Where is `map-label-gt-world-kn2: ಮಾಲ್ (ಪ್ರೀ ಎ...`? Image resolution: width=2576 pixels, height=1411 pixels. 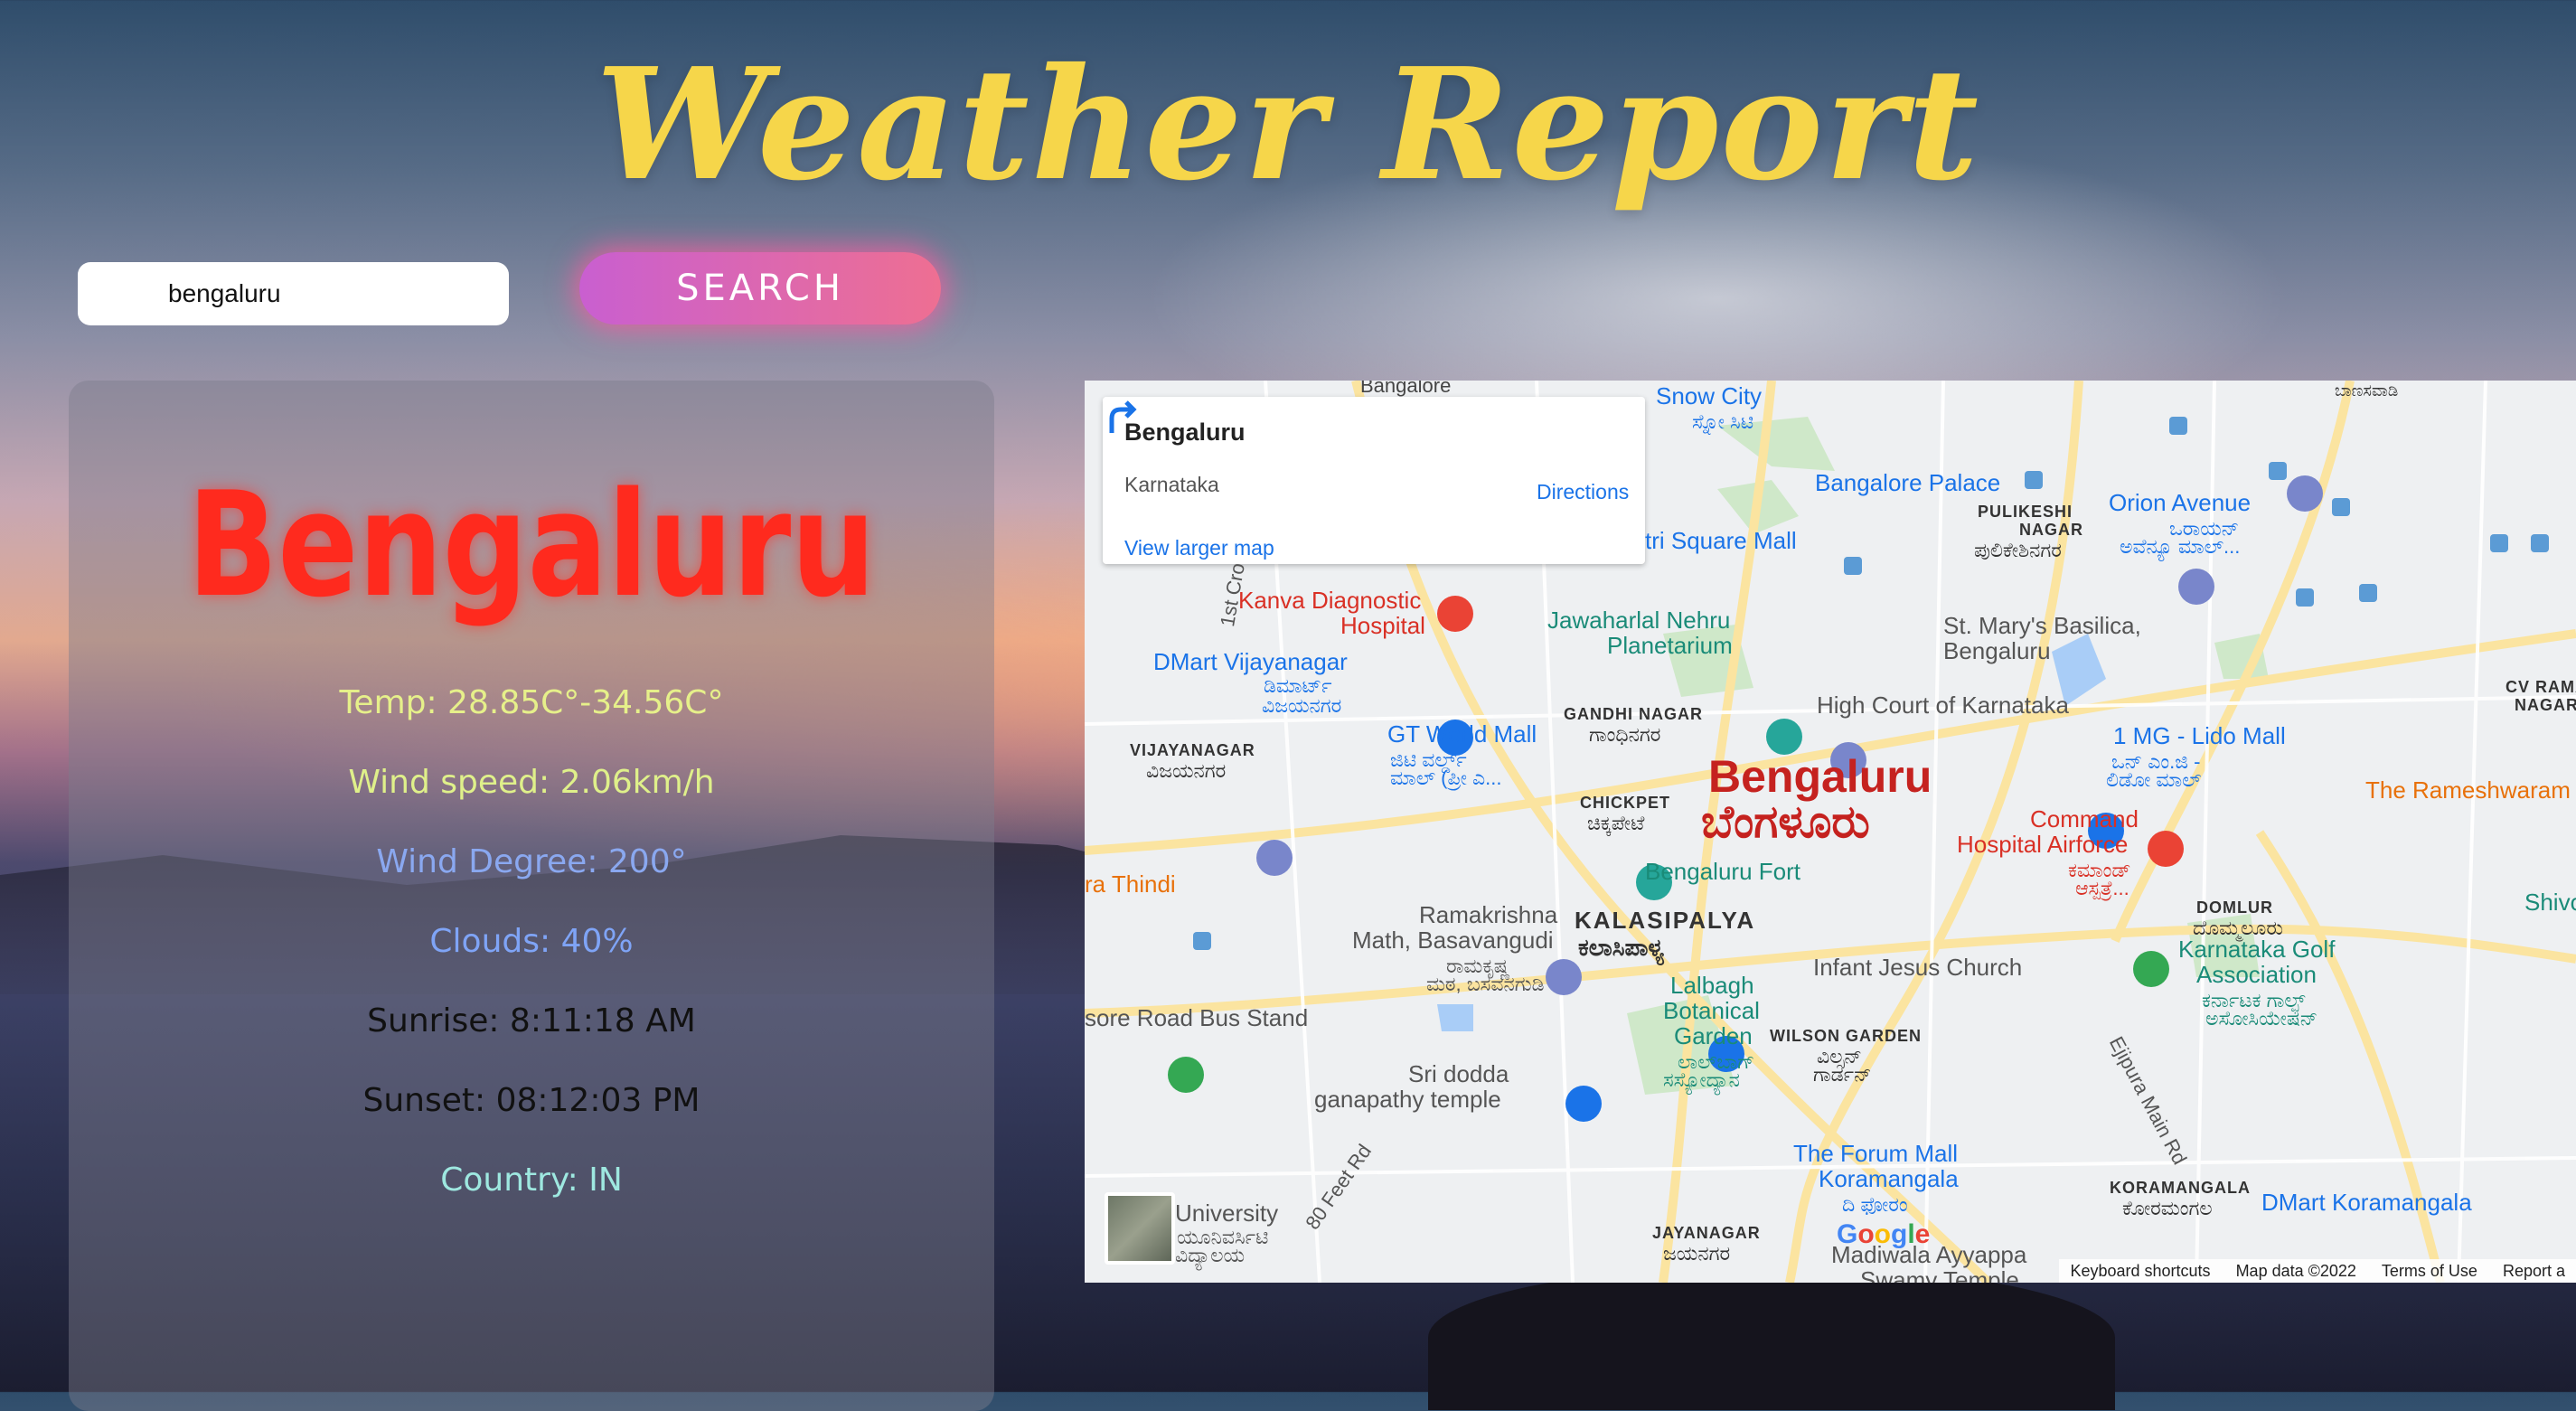
map-label-gt-world-kn2: ಮಾಲ್ (ಪ್ರೀ ಎ... is located at coordinates (1446, 778).